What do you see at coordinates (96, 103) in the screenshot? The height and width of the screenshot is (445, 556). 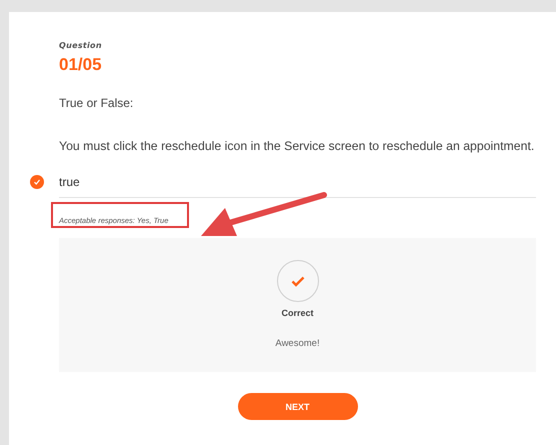 I see `question-prompt: True or False:` at bounding box center [96, 103].